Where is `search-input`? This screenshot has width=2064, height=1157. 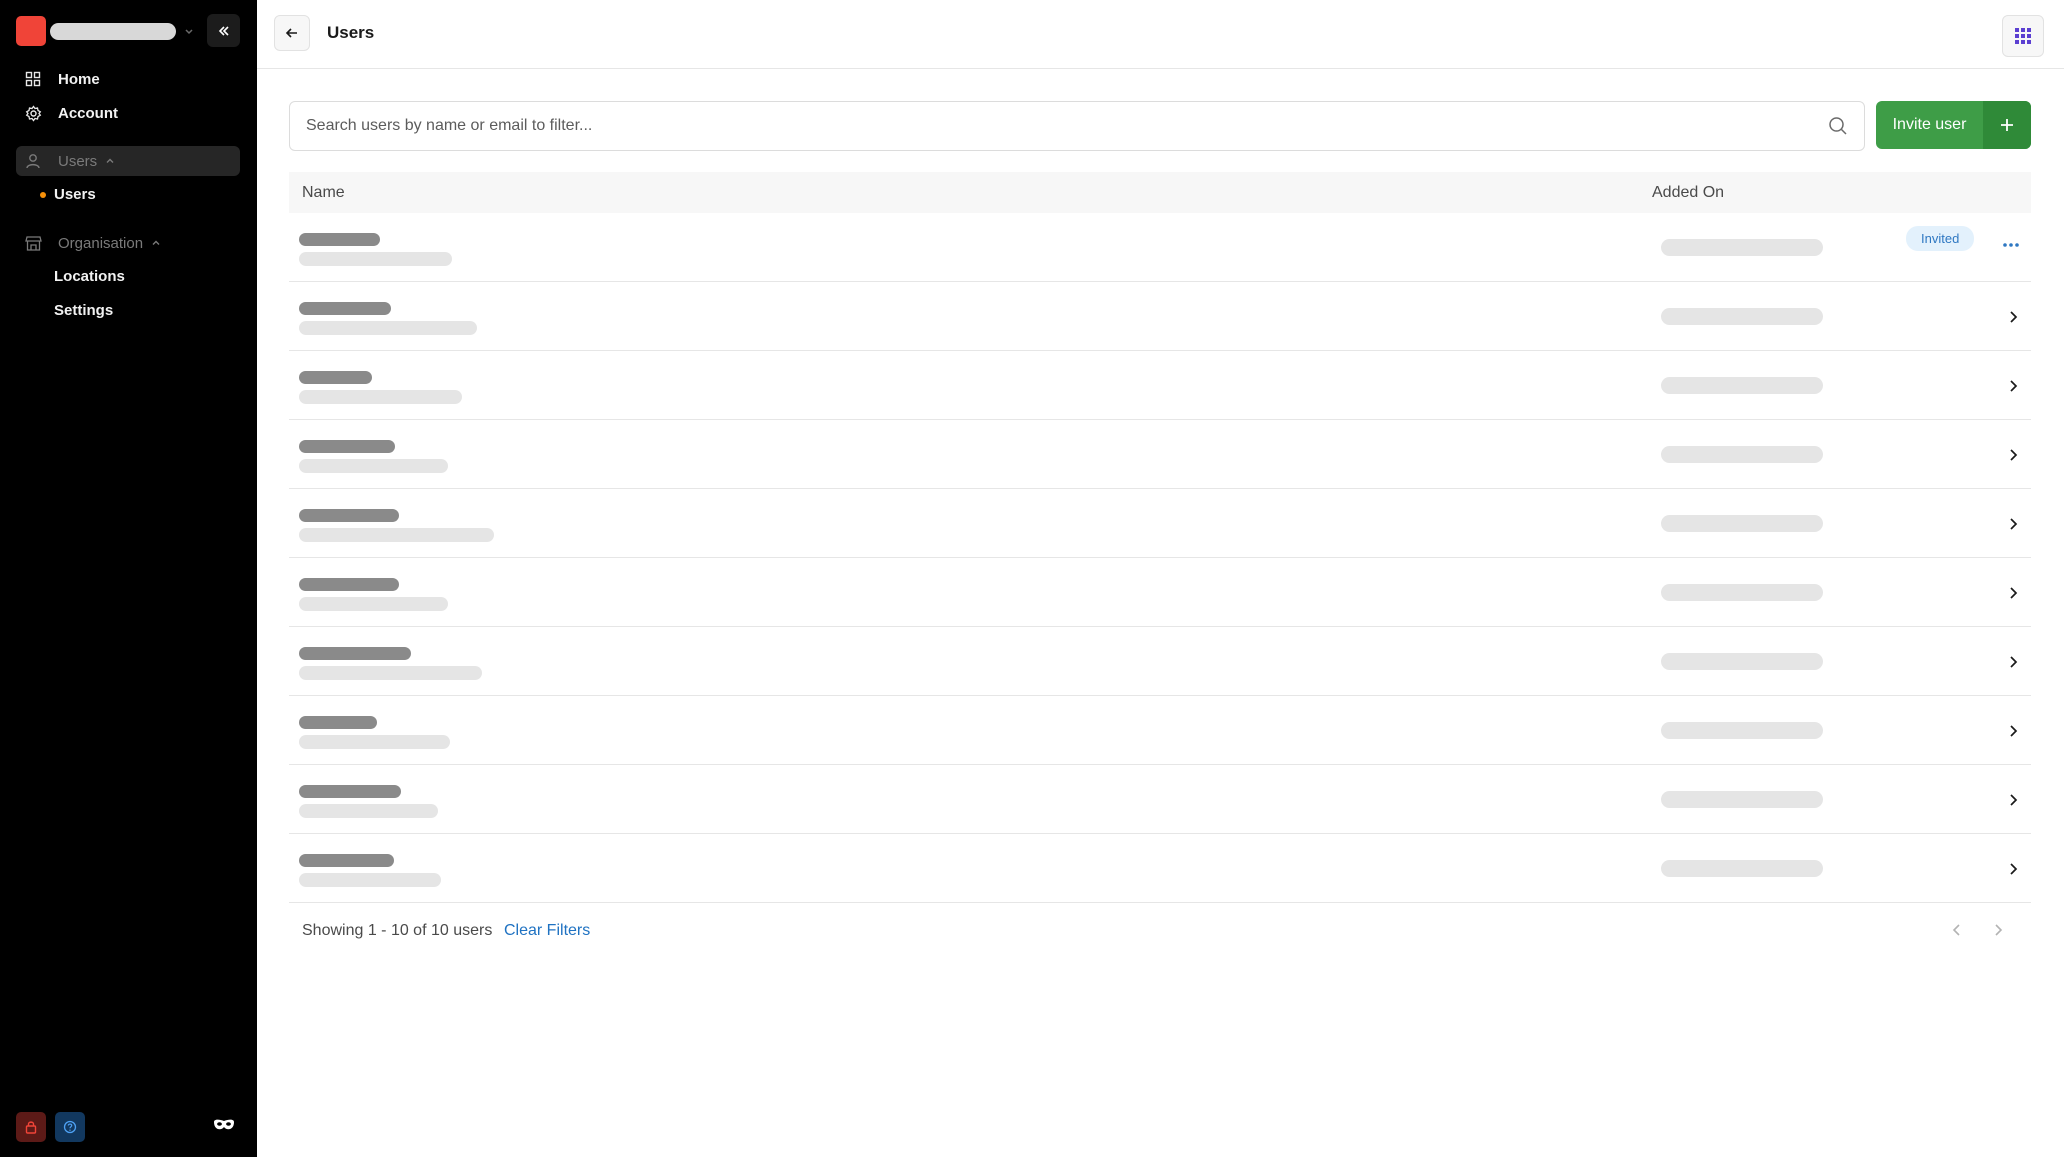 search-input is located at coordinates (1046, 126).